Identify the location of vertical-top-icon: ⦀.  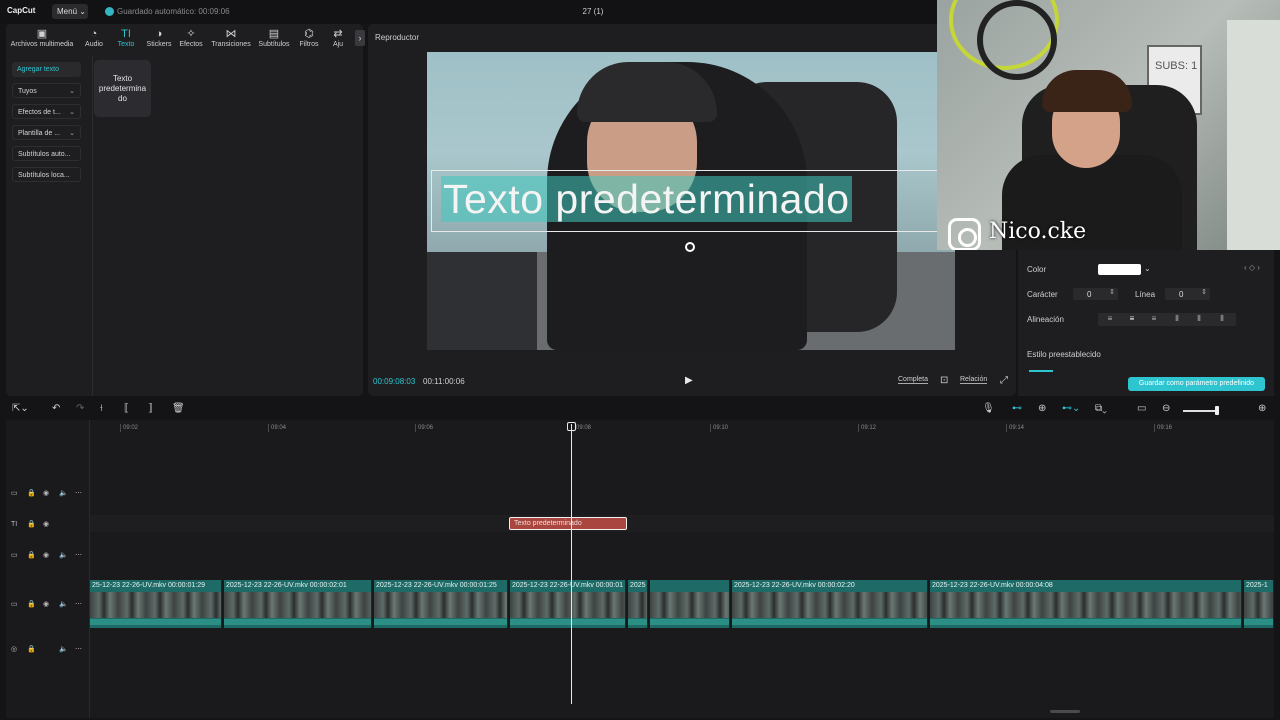
(1177, 319).